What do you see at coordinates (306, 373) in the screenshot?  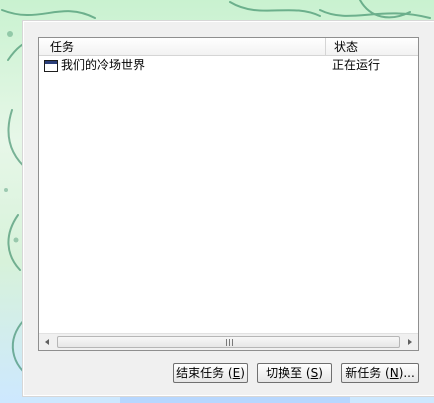 I see `switch-to-paren-open: (` at bounding box center [306, 373].